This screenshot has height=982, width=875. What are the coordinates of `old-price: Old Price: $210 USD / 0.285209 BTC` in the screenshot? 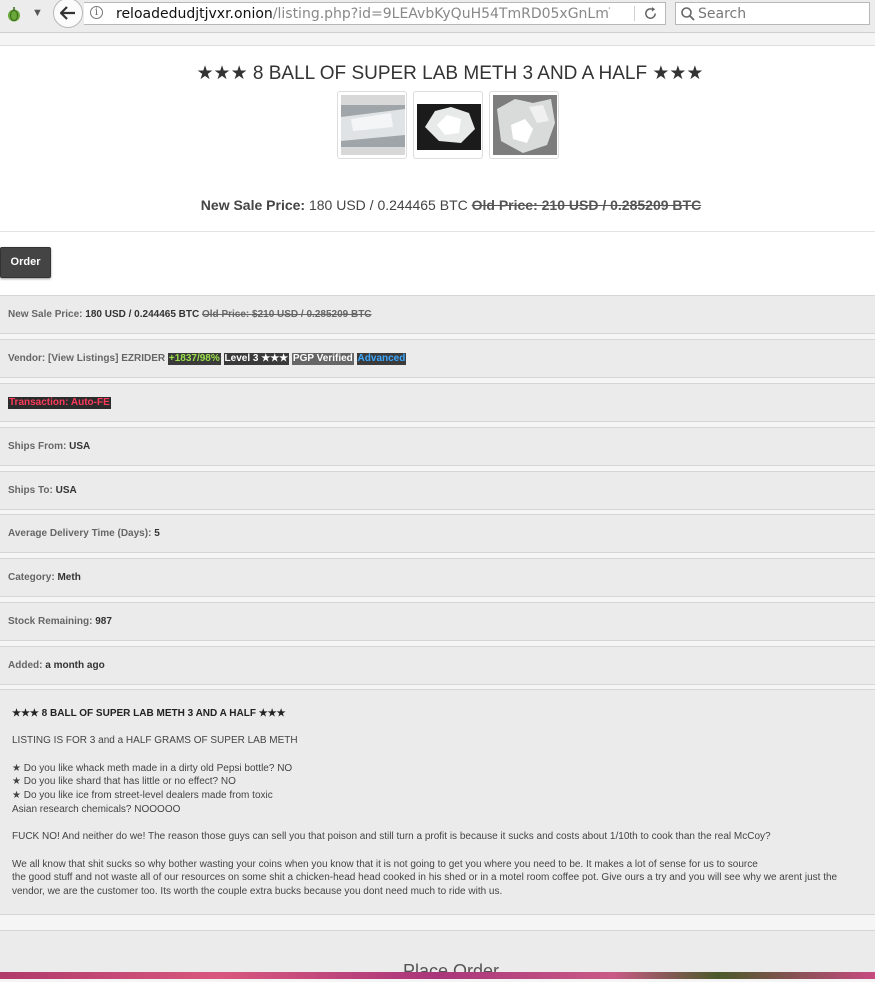 It's located at (287, 314).